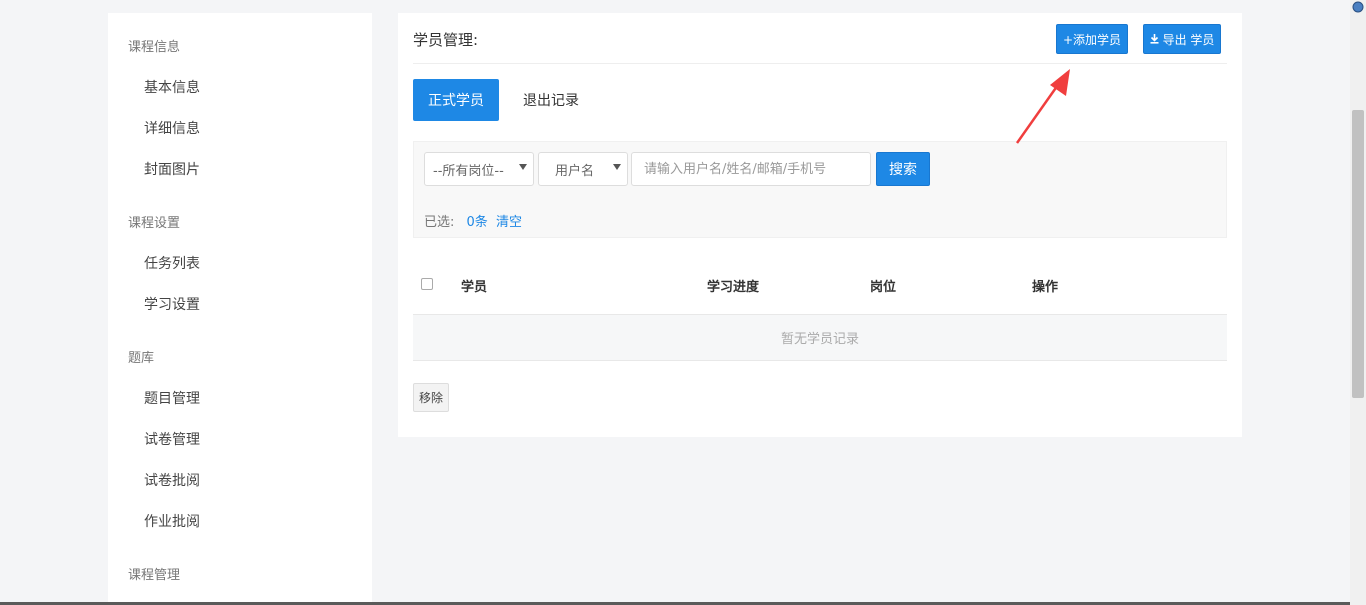 The width and height of the screenshot is (1366, 605). What do you see at coordinates (172, 439) in the screenshot?
I see `sidebar-item-paper-manage: 试卷管理` at bounding box center [172, 439].